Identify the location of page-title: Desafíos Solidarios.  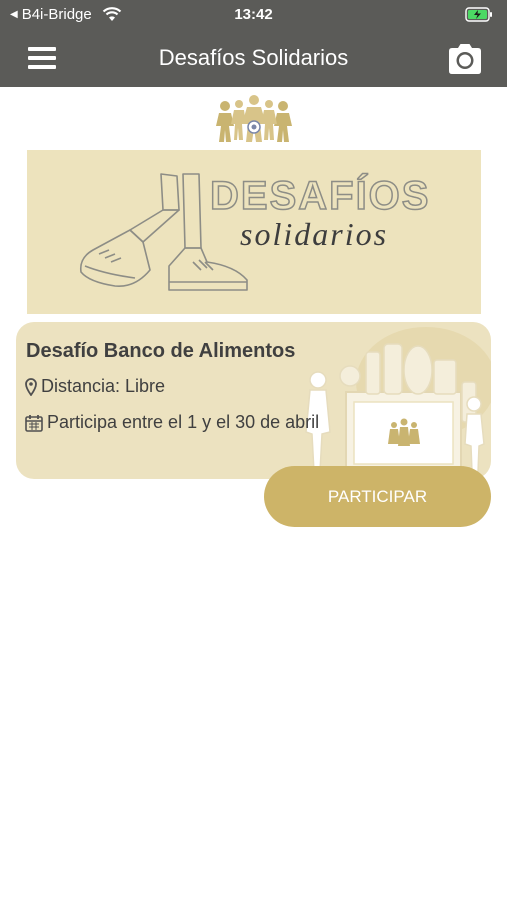
(253, 57).